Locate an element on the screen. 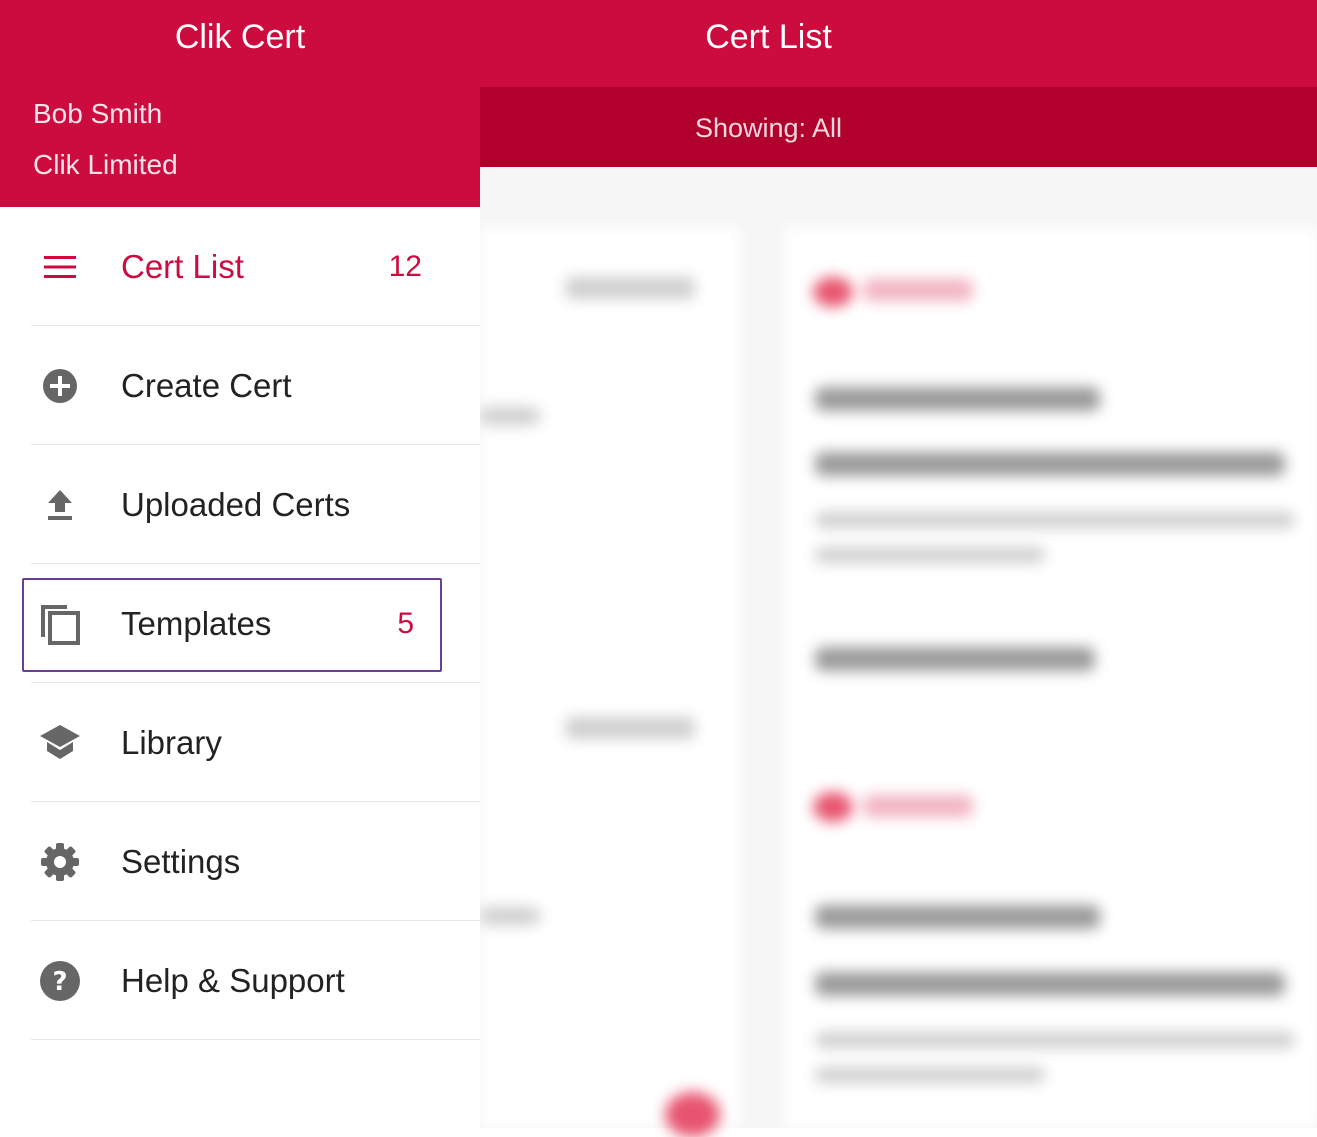  help-icon: ? is located at coordinates (60, 981).